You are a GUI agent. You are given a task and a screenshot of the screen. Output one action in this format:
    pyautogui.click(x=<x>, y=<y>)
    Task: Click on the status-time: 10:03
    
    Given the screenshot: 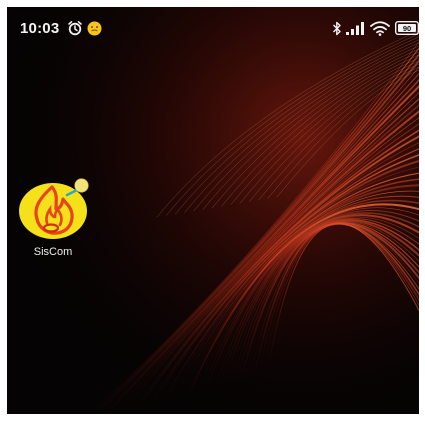 What is the action you would take?
    pyautogui.click(x=40, y=28)
    